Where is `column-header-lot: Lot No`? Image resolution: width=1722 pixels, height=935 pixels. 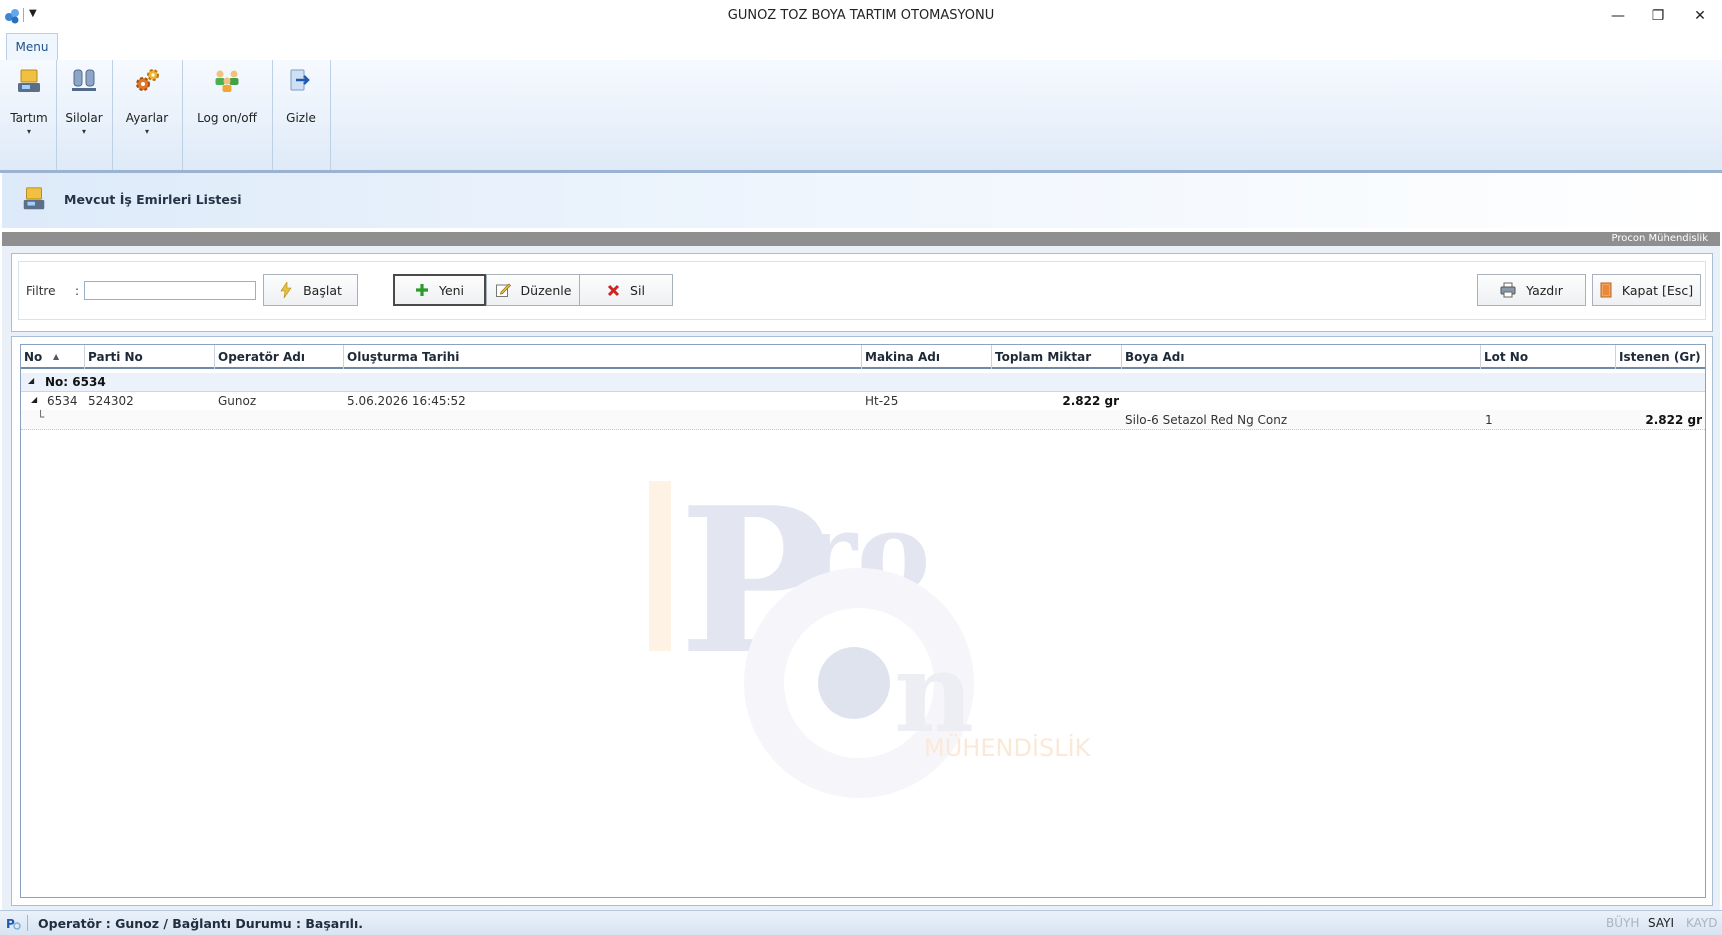
column-header-lot: Lot No is located at coordinates (1548, 357).